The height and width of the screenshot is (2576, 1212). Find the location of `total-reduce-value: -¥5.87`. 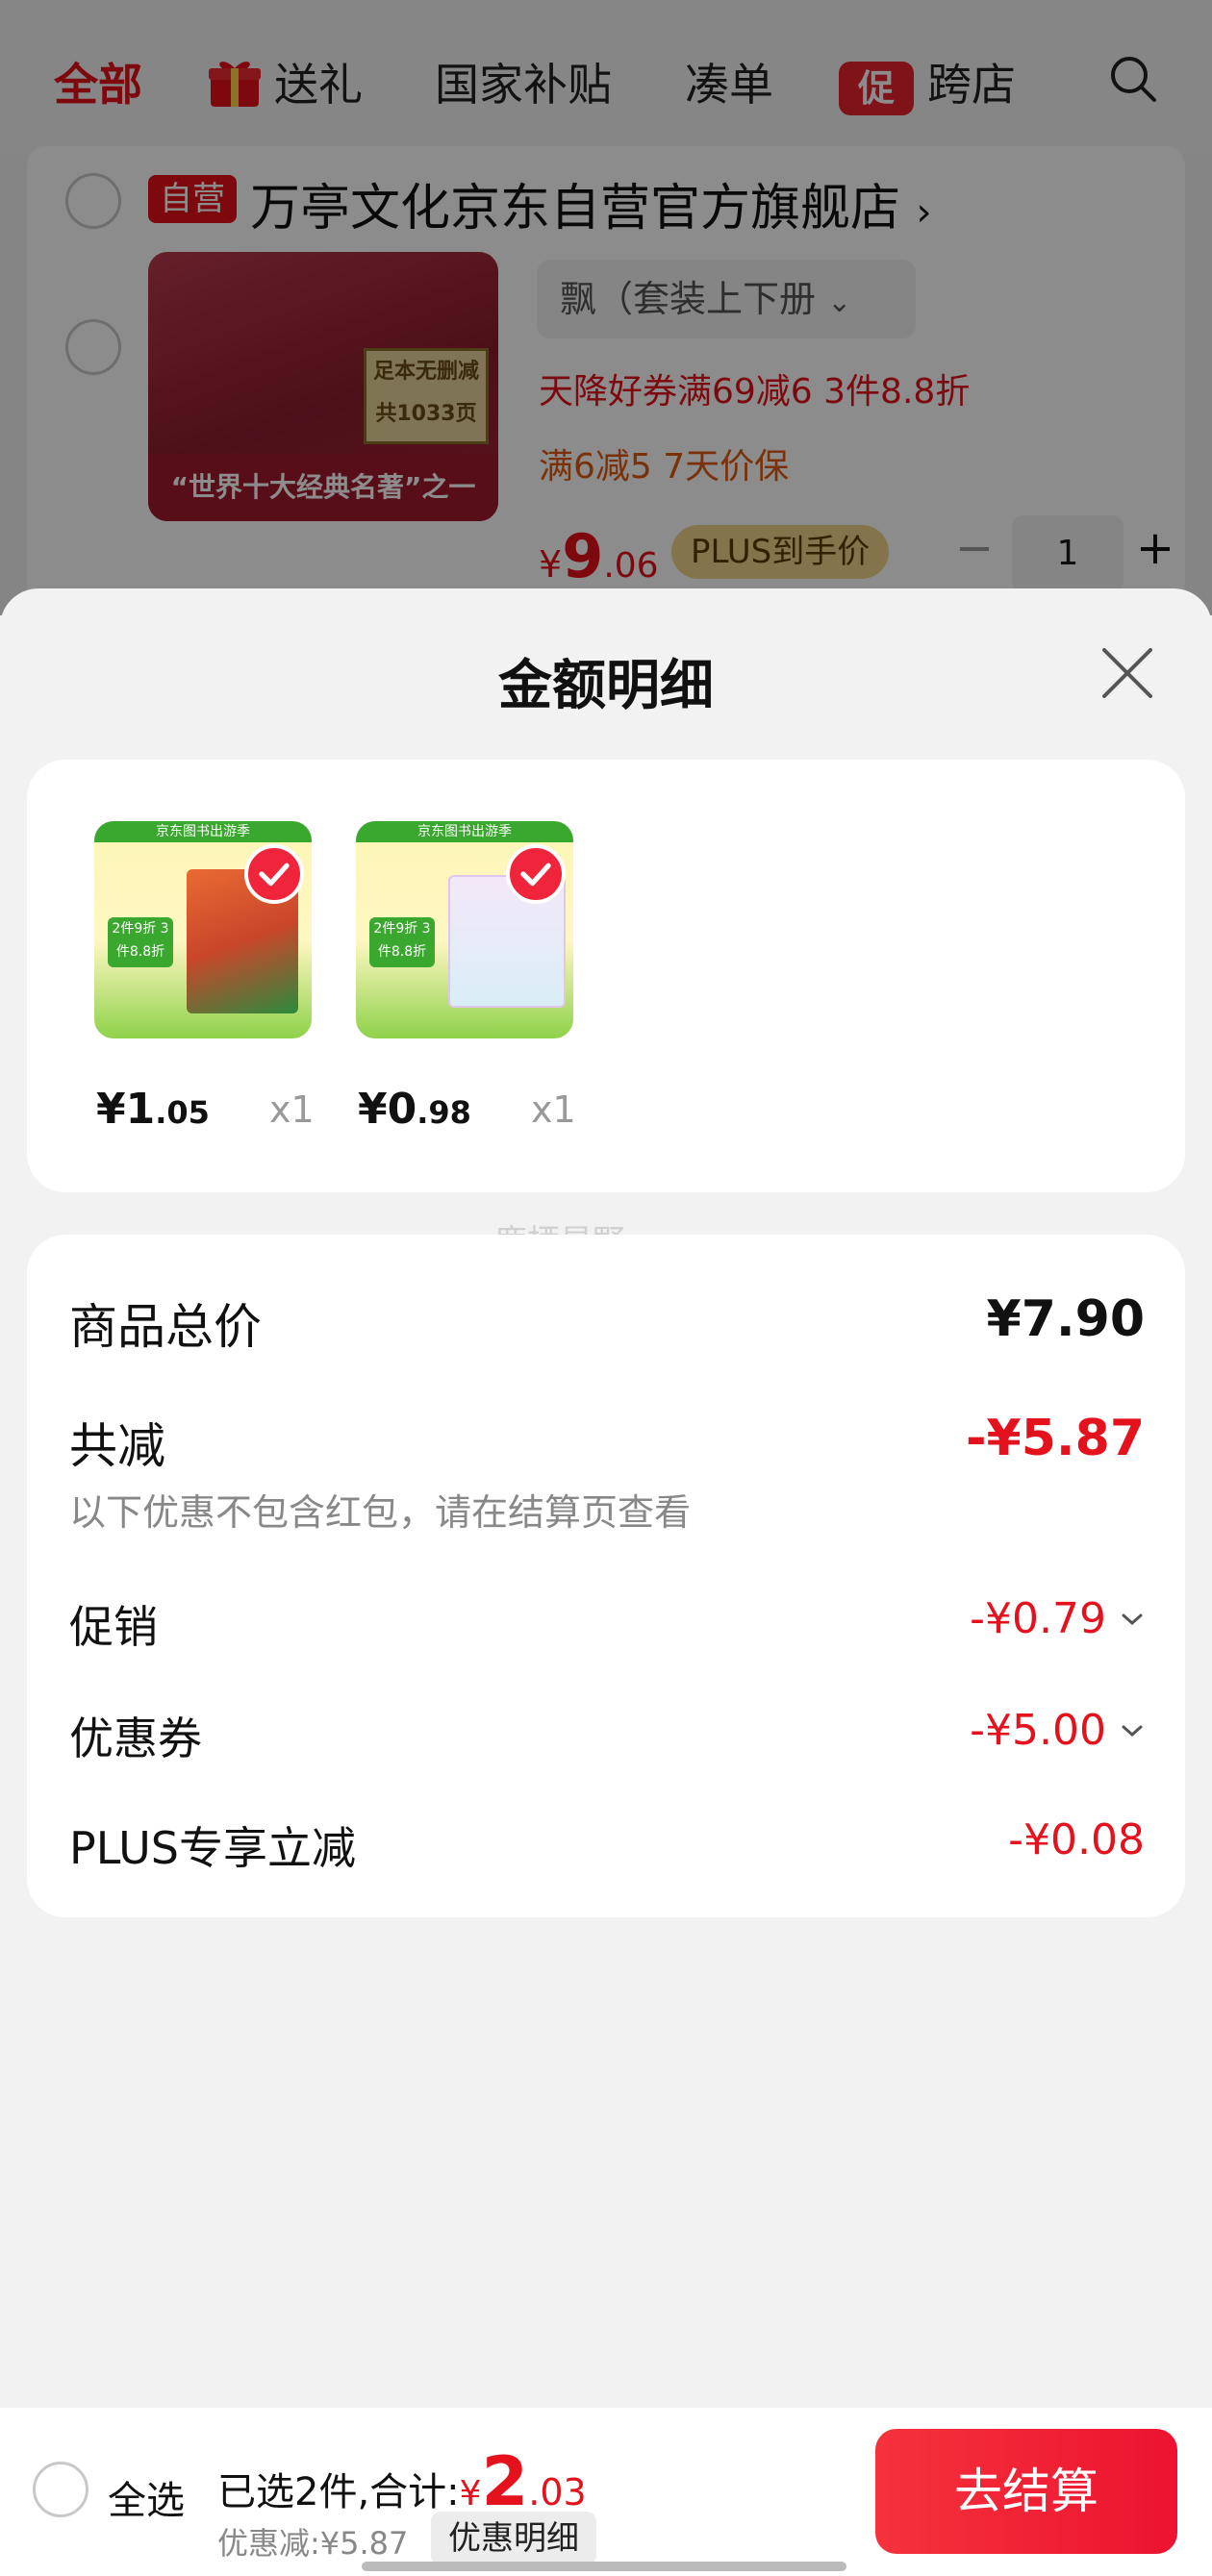

total-reduce-value: -¥5.87 is located at coordinates (1055, 1438).